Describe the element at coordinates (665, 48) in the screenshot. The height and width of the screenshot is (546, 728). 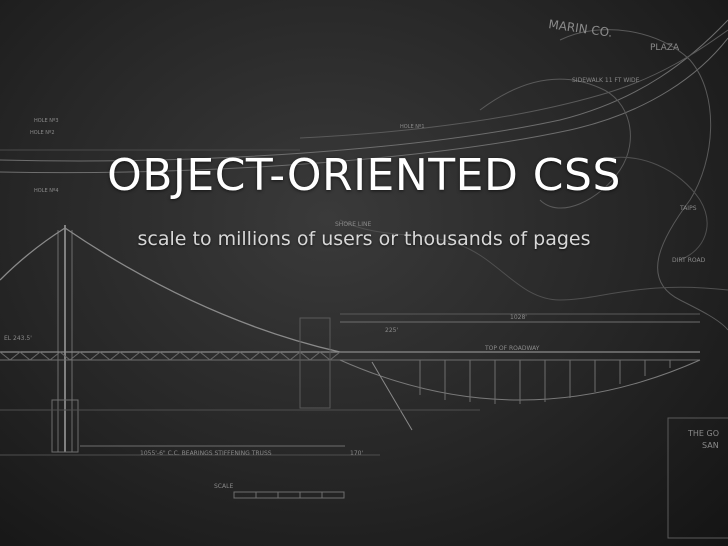
I see `label-plaza: PLAZA` at that location.